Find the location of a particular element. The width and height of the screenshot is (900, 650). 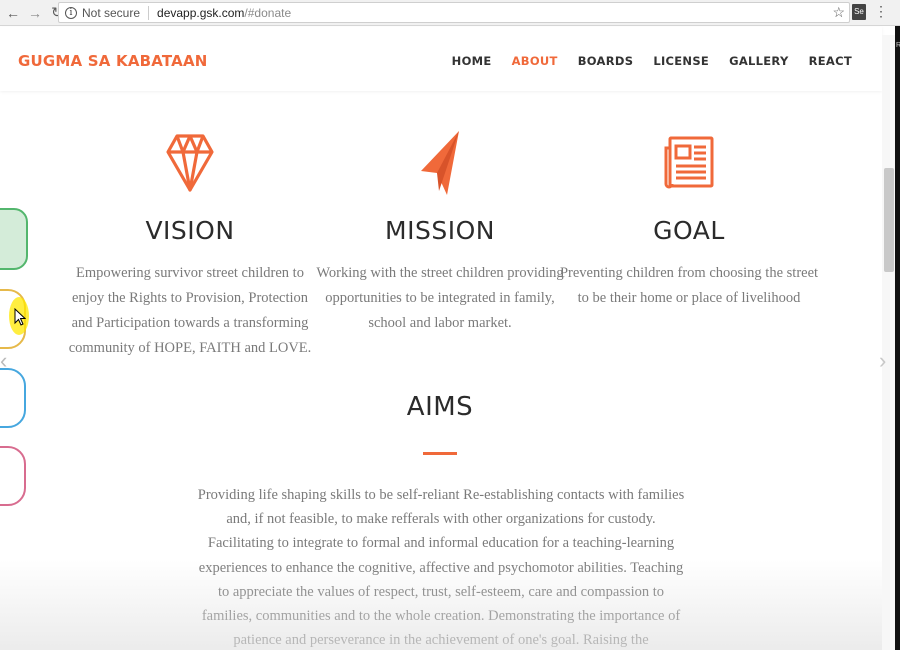

url-path: /#donate is located at coordinates (268, 12).